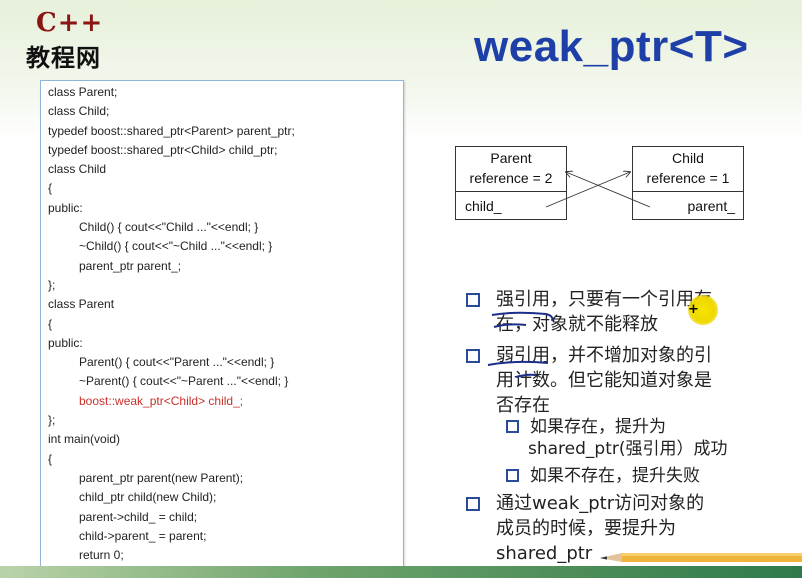  I want to click on bullet-access-line3: shared_ptr, so click(544, 553).